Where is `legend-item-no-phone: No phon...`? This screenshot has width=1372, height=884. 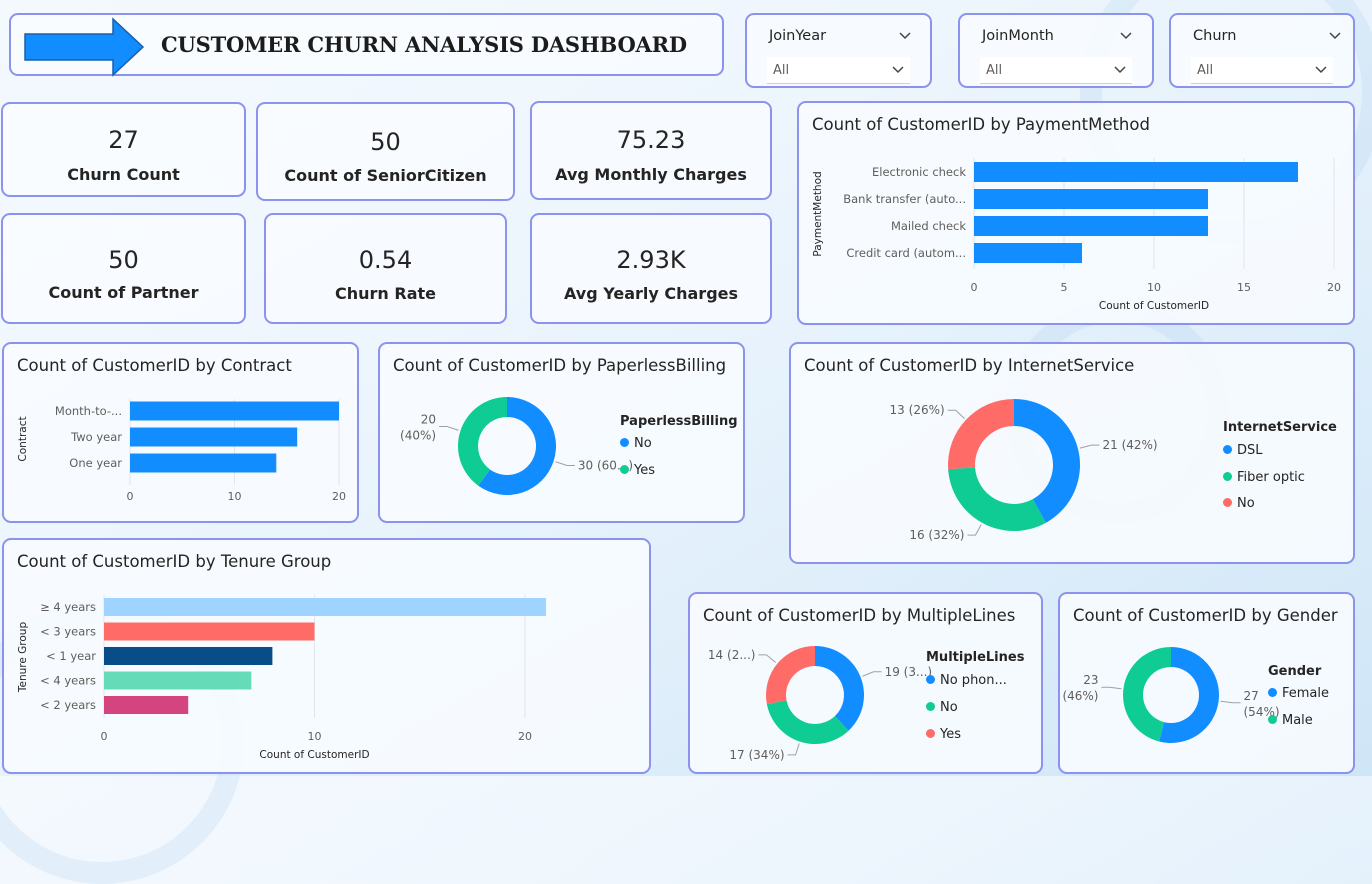 legend-item-no-phone: No phon... is located at coordinates (966, 680).